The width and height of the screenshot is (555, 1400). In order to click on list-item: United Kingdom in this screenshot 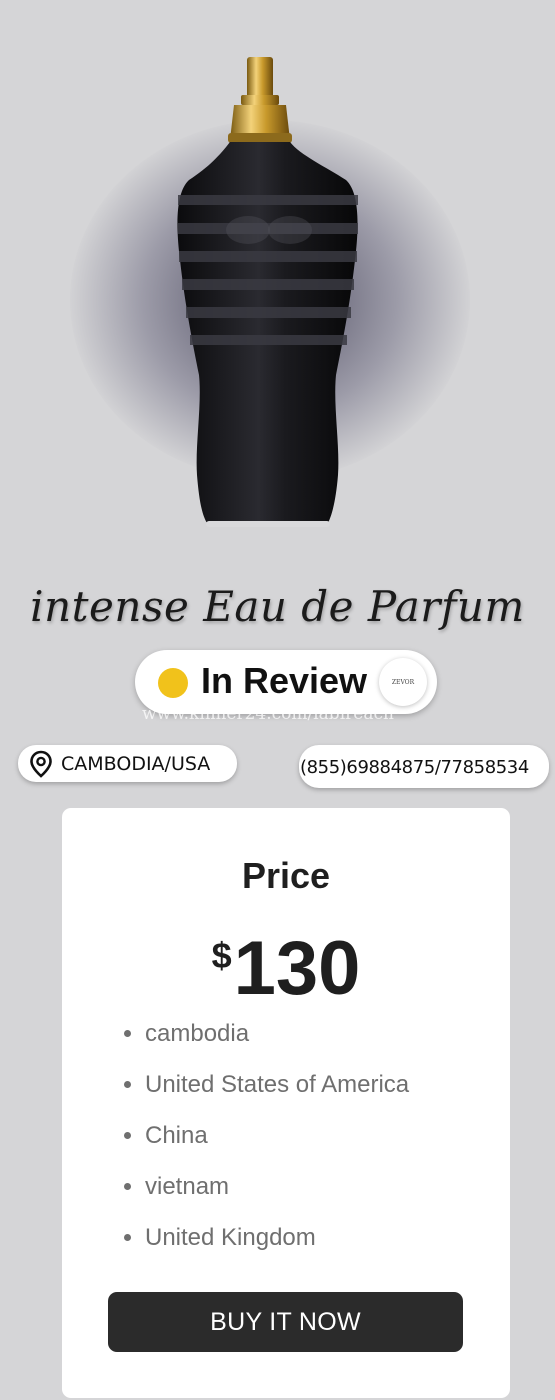, I will do `click(277, 1245)`.